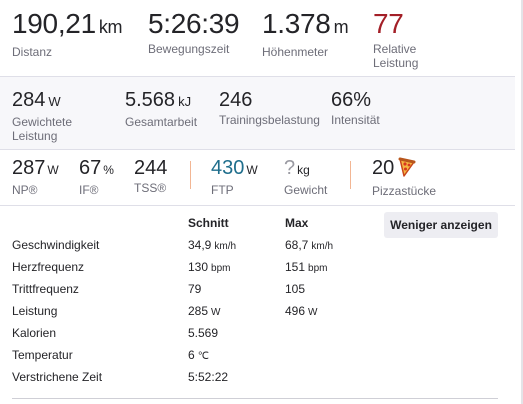 This screenshot has width=523, height=404. I want to click on table-row: Temperatur 6 ℃, so click(190, 355).